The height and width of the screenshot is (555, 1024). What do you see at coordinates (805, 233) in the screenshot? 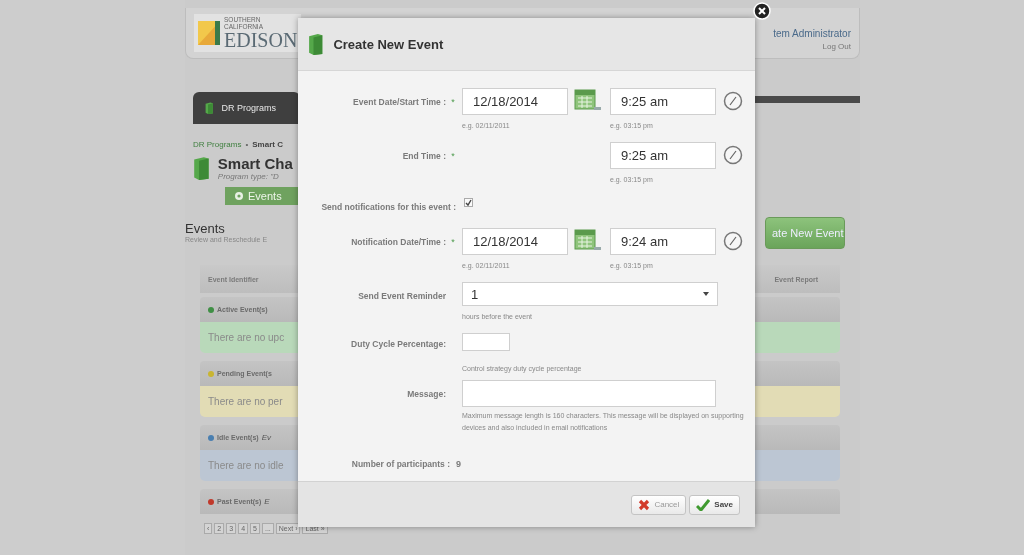
I see `create-event-button: ate New Event` at bounding box center [805, 233].